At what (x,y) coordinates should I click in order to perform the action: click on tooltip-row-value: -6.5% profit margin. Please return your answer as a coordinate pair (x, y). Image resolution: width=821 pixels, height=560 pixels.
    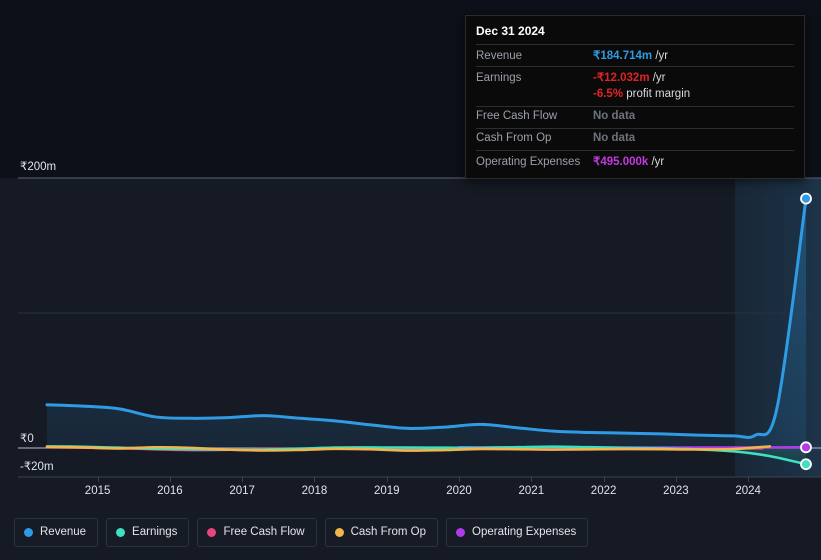
    Looking at the image, I should click on (641, 94).